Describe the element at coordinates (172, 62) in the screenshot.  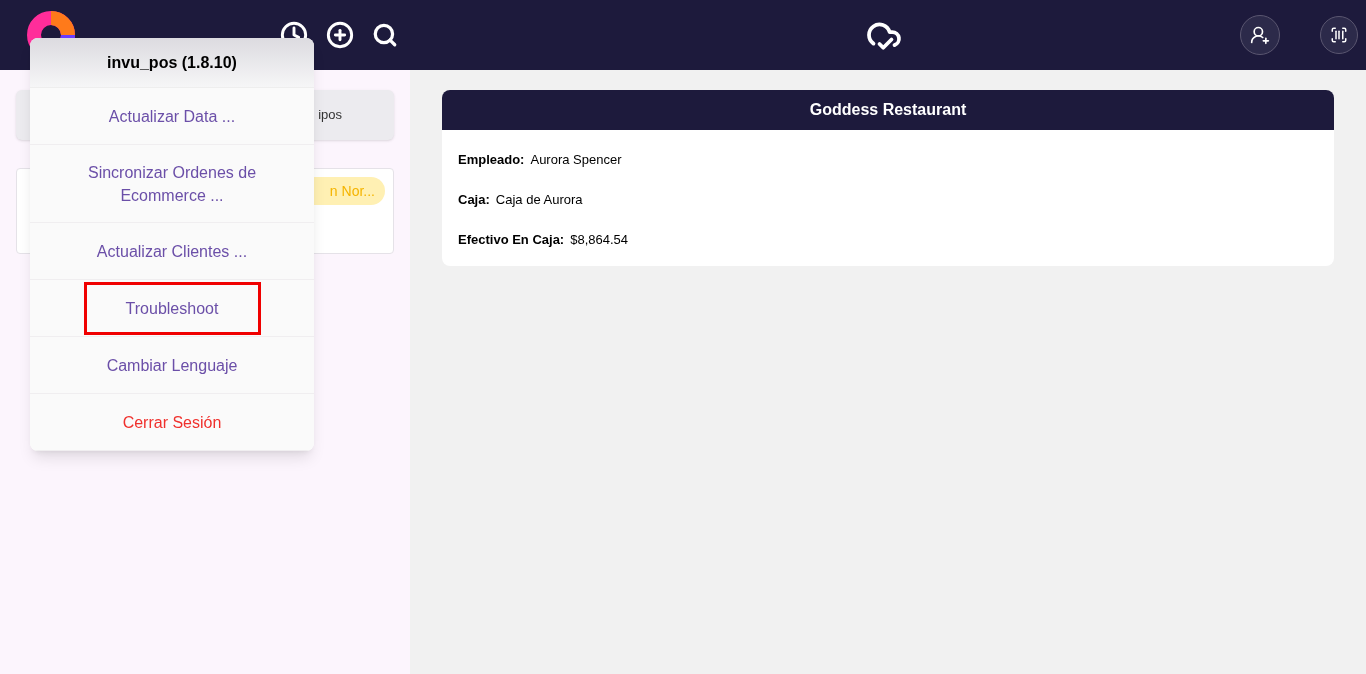
I see `menu-title: invu_pos (1.8.10)` at that location.